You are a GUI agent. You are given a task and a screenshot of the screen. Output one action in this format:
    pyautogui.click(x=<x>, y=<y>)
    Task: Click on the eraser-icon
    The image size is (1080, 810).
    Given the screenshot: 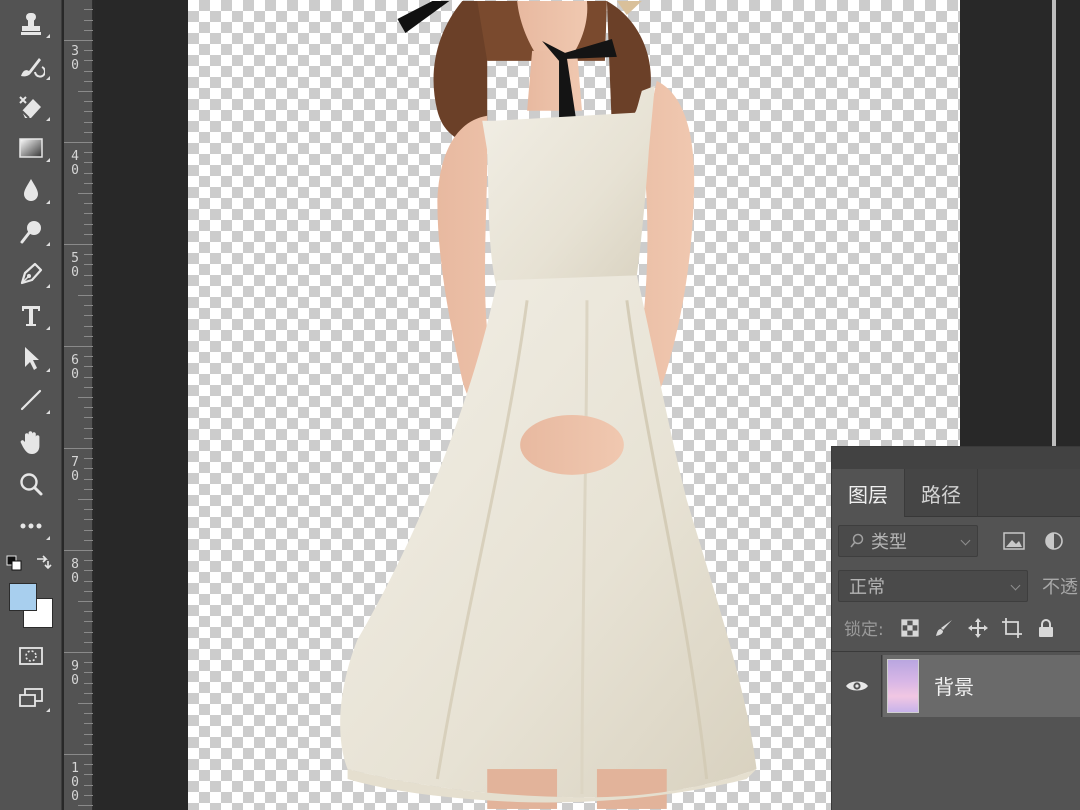 What is the action you would take?
    pyautogui.click(x=30, y=107)
    